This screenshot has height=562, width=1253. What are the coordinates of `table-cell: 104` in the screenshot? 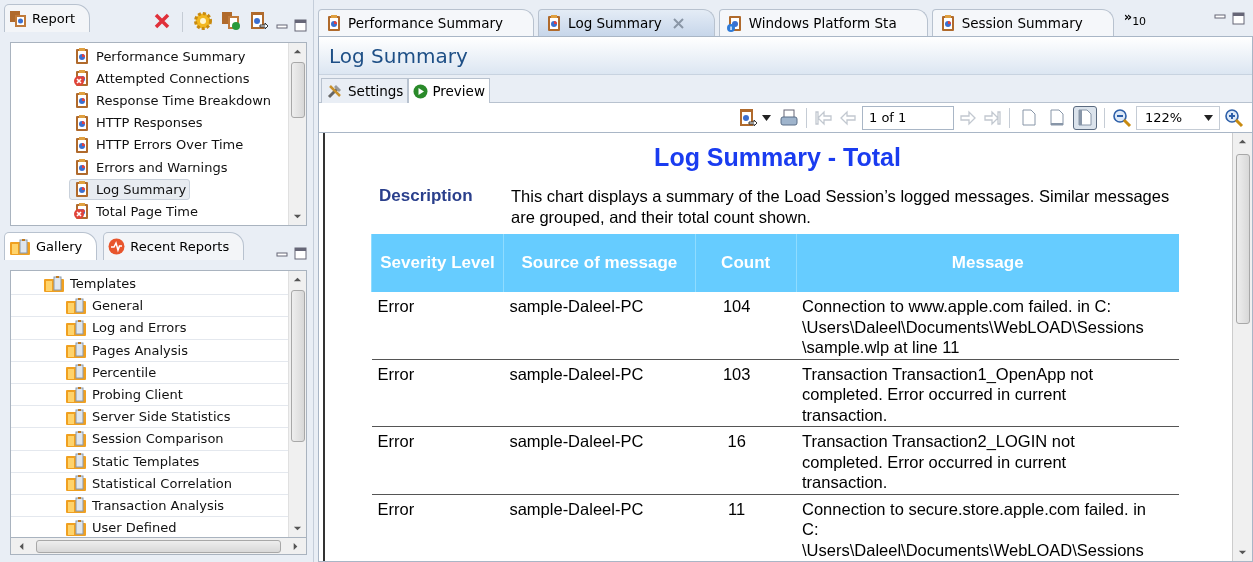 It's located at (746, 325).